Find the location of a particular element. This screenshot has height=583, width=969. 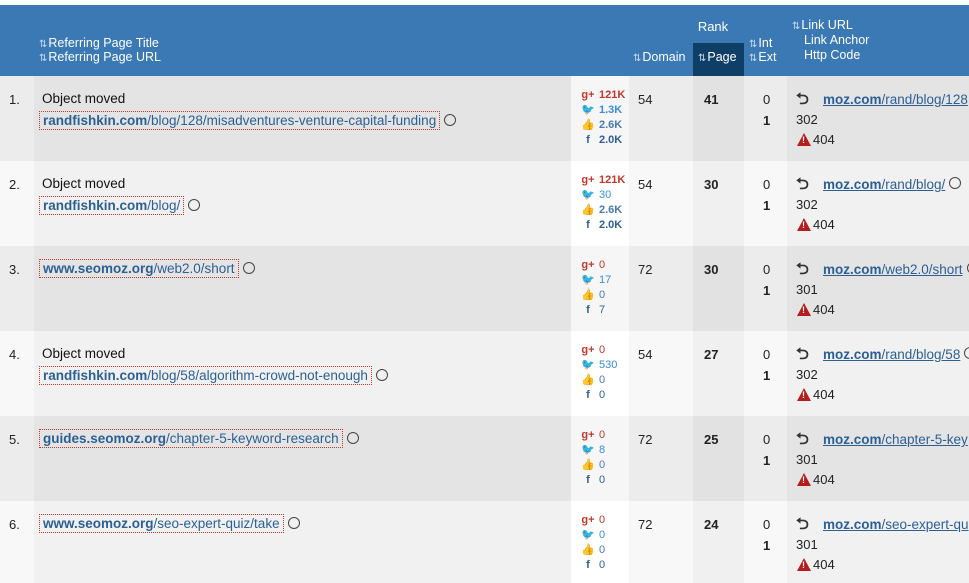

link-url: moz.com/rand/blog/58 is located at coordinates (896, 354).